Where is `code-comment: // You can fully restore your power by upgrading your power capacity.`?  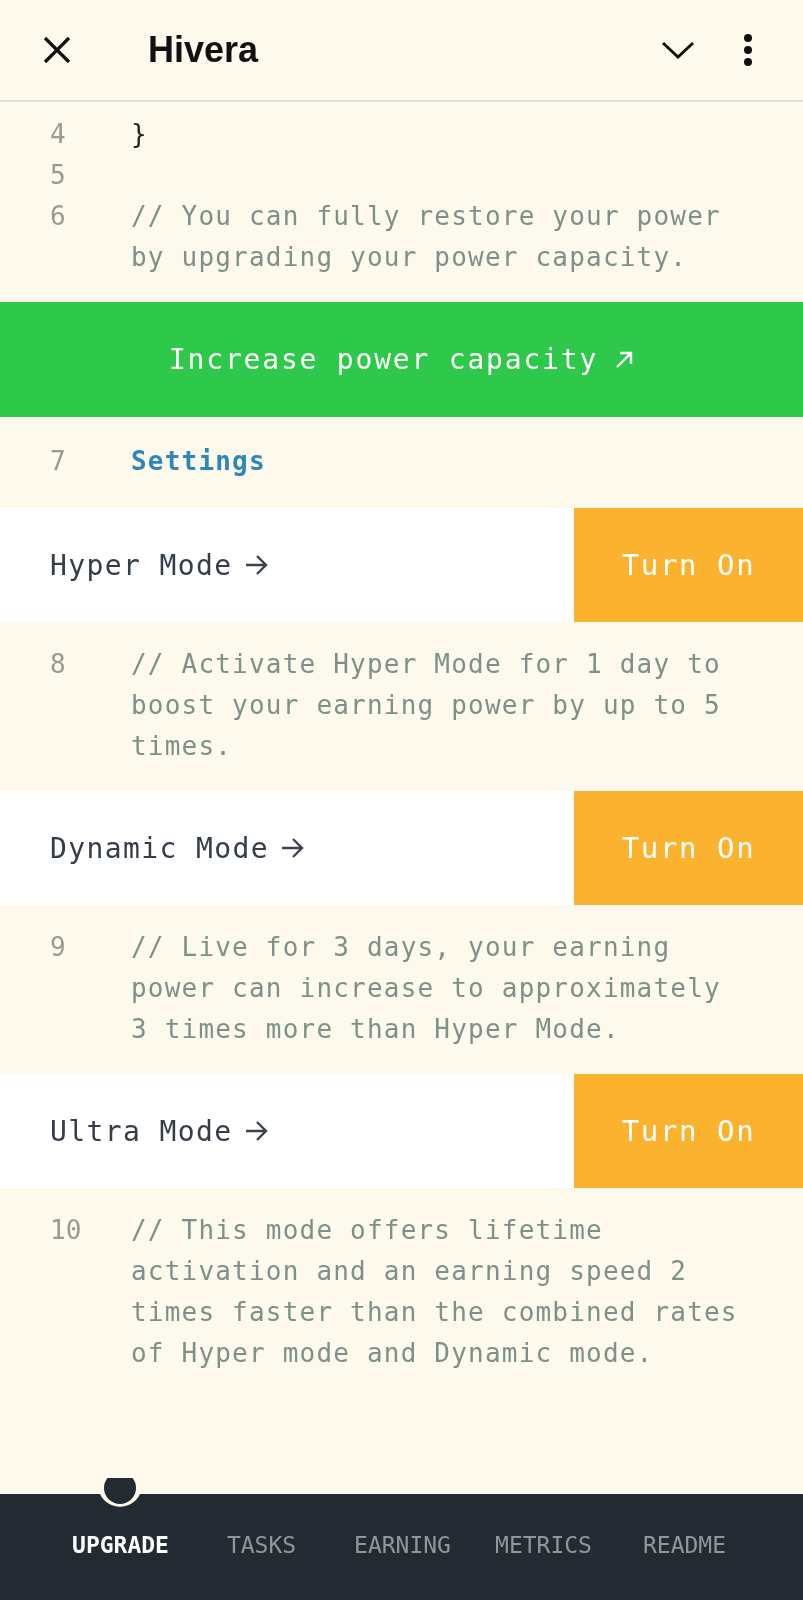 code-comment: // You can fully restore your power by upgrading your power capacity. is located at coordinates (426, 237).